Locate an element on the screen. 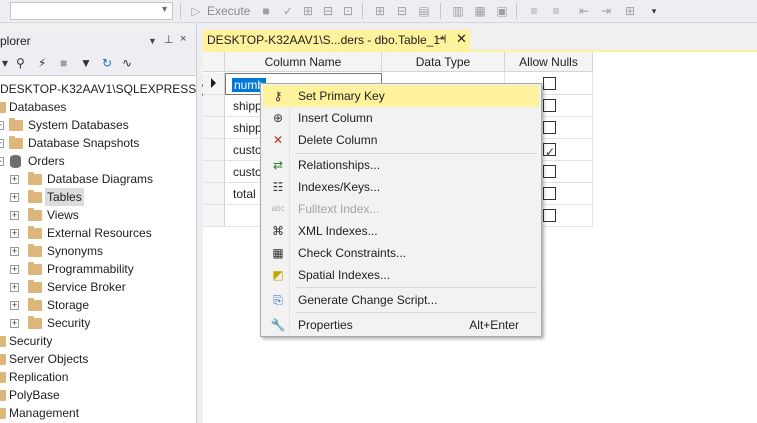 This screenshot has width=757, height=423. comment-icon: ≡ is located at coordinates (534, 11).